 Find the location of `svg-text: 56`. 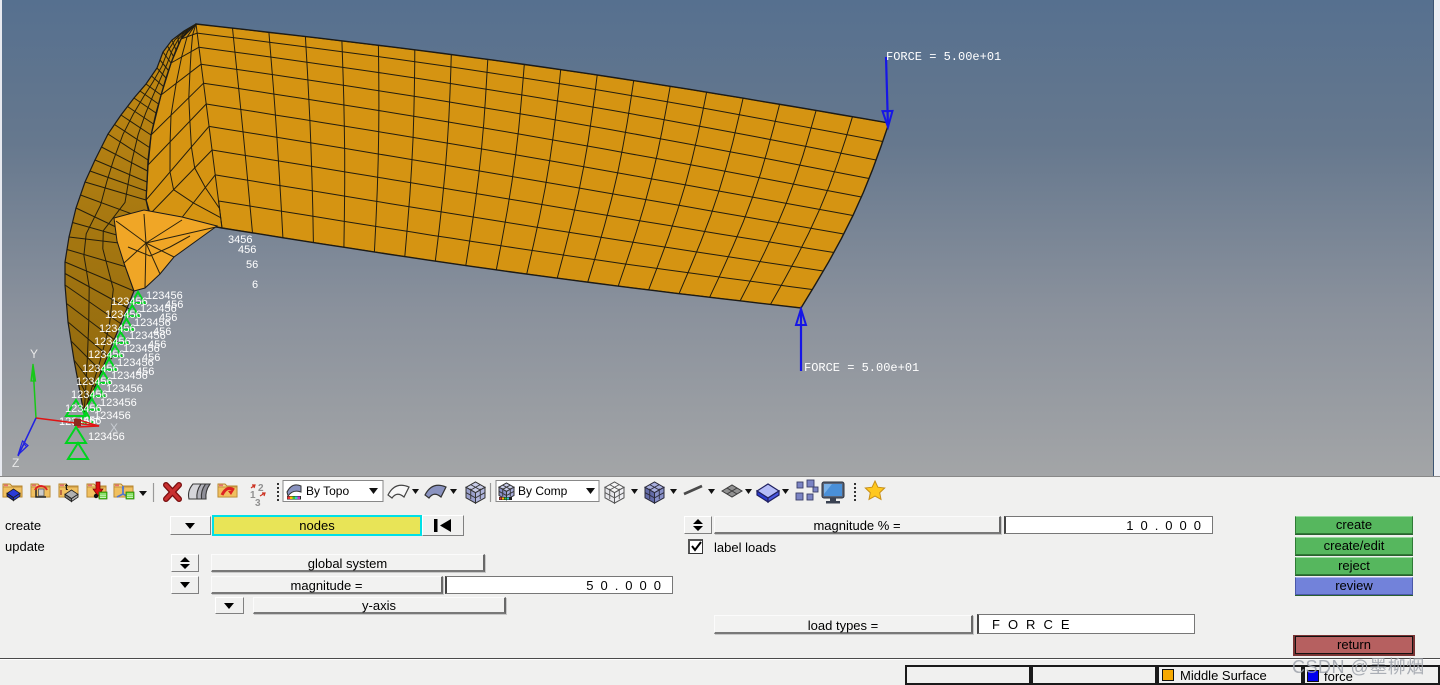

svg-text: 56 is located at coordinates (252, 265).